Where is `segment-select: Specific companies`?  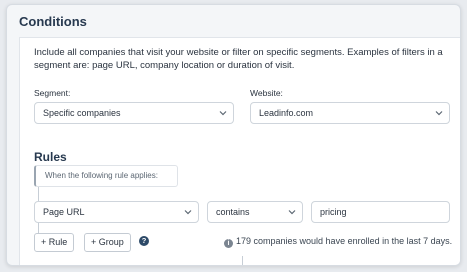 segment-select: Specific companies is located at coordinates (134, 113).